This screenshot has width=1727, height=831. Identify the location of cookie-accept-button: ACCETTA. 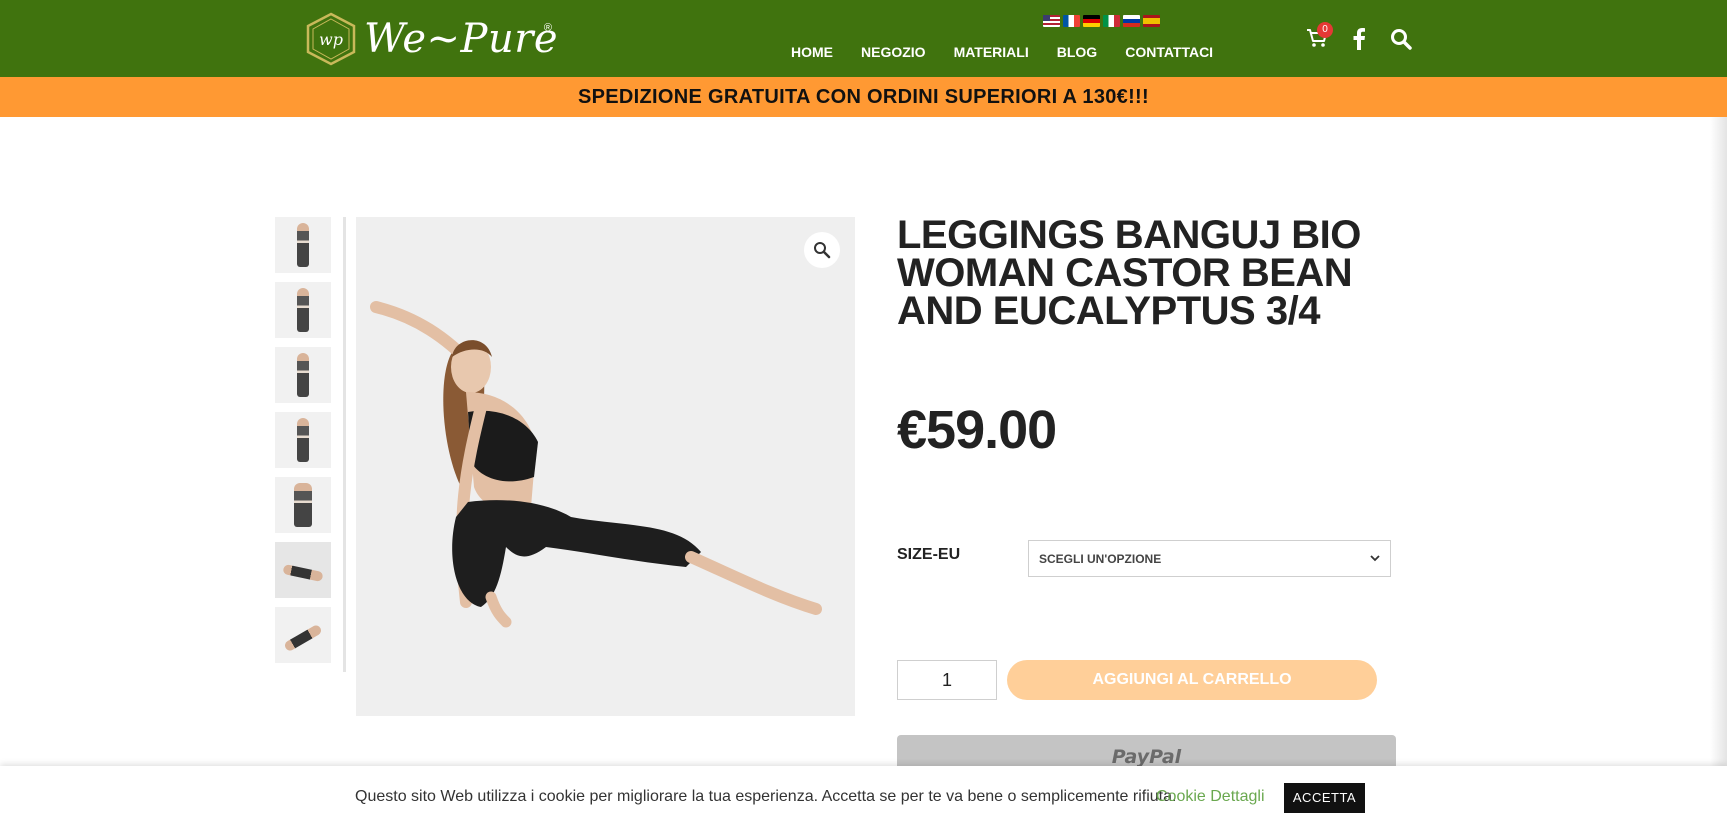
(1324, 798).